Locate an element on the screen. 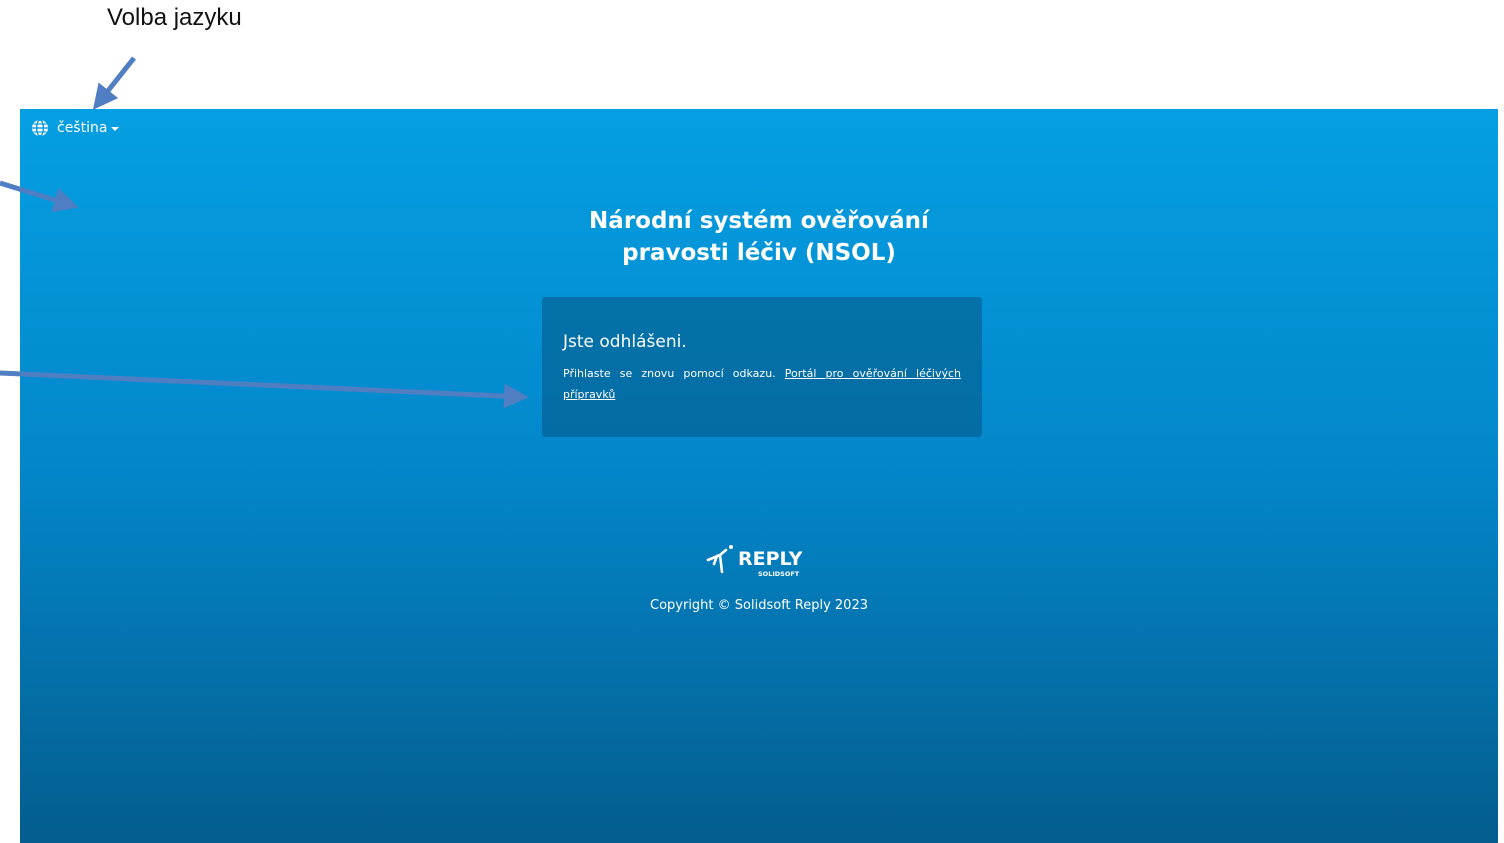 Image resolution: width=1504 pixels, height=843 pixels. annotation-arrow-panel is located at coordinates (264, 389).